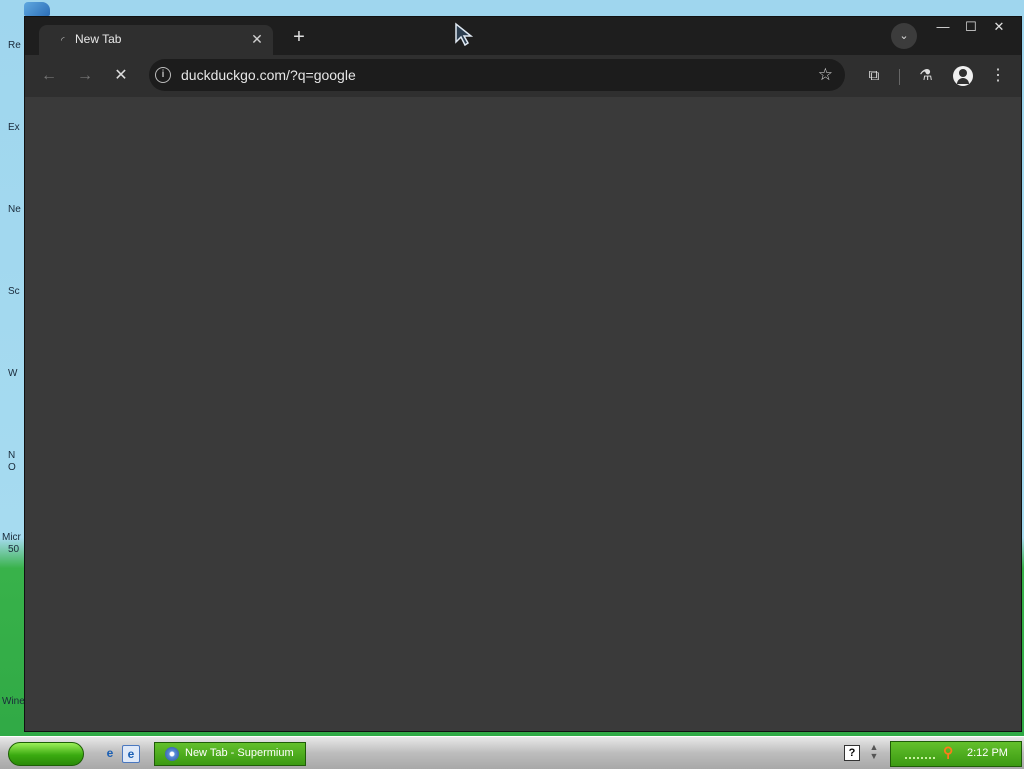 The height and width of the screenshot is (769, 1024). What do you see at coordinates (904, 36) in the screenshot?
I see `tab-search-button: ⌄` at bounding box center [904, 36].